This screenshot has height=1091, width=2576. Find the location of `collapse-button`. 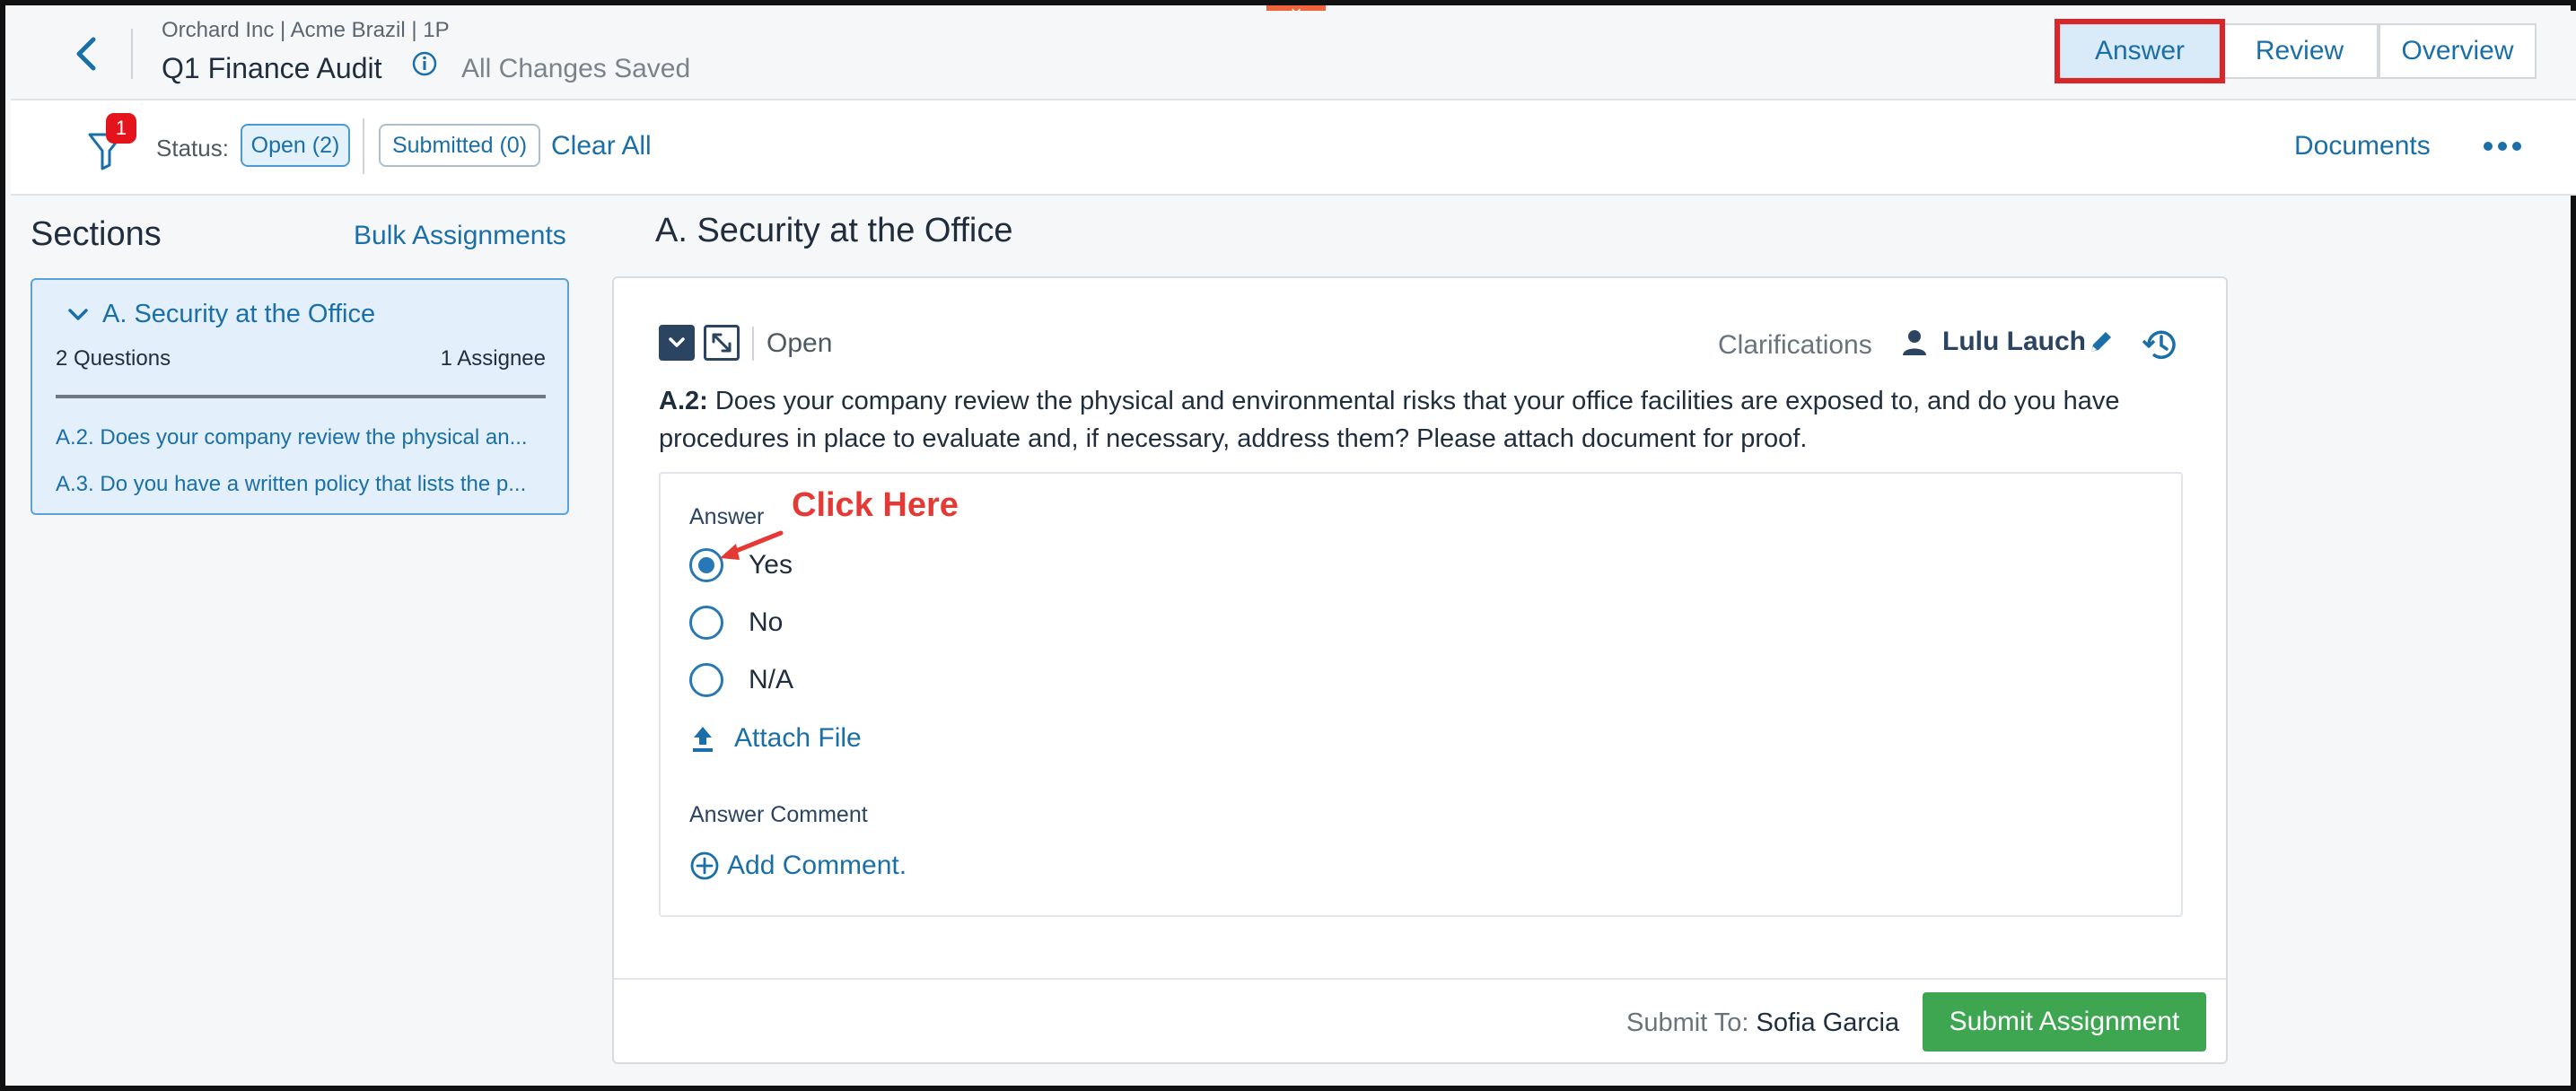

collapse-button is located at coordinates (677, 343).